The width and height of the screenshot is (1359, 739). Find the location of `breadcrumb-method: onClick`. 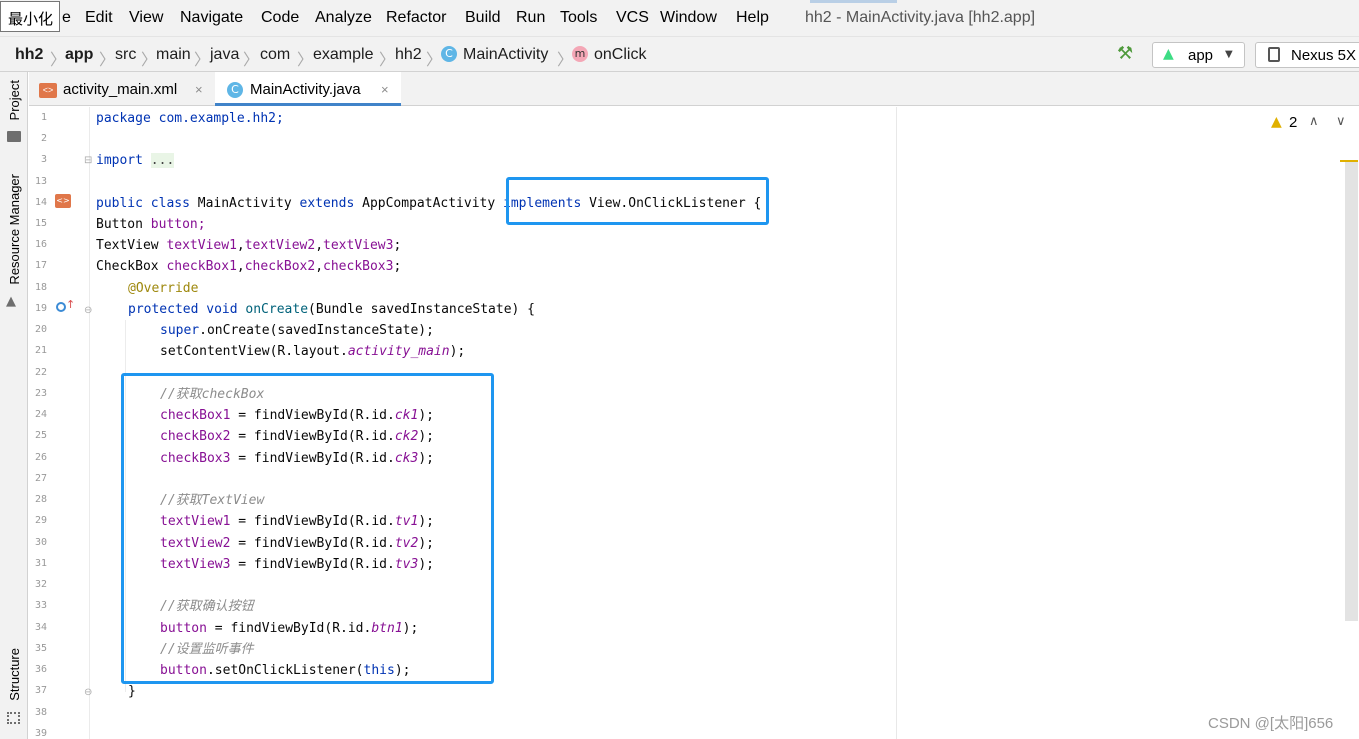

breadcrumb-method: onClick is located at coordinates (620, 55).